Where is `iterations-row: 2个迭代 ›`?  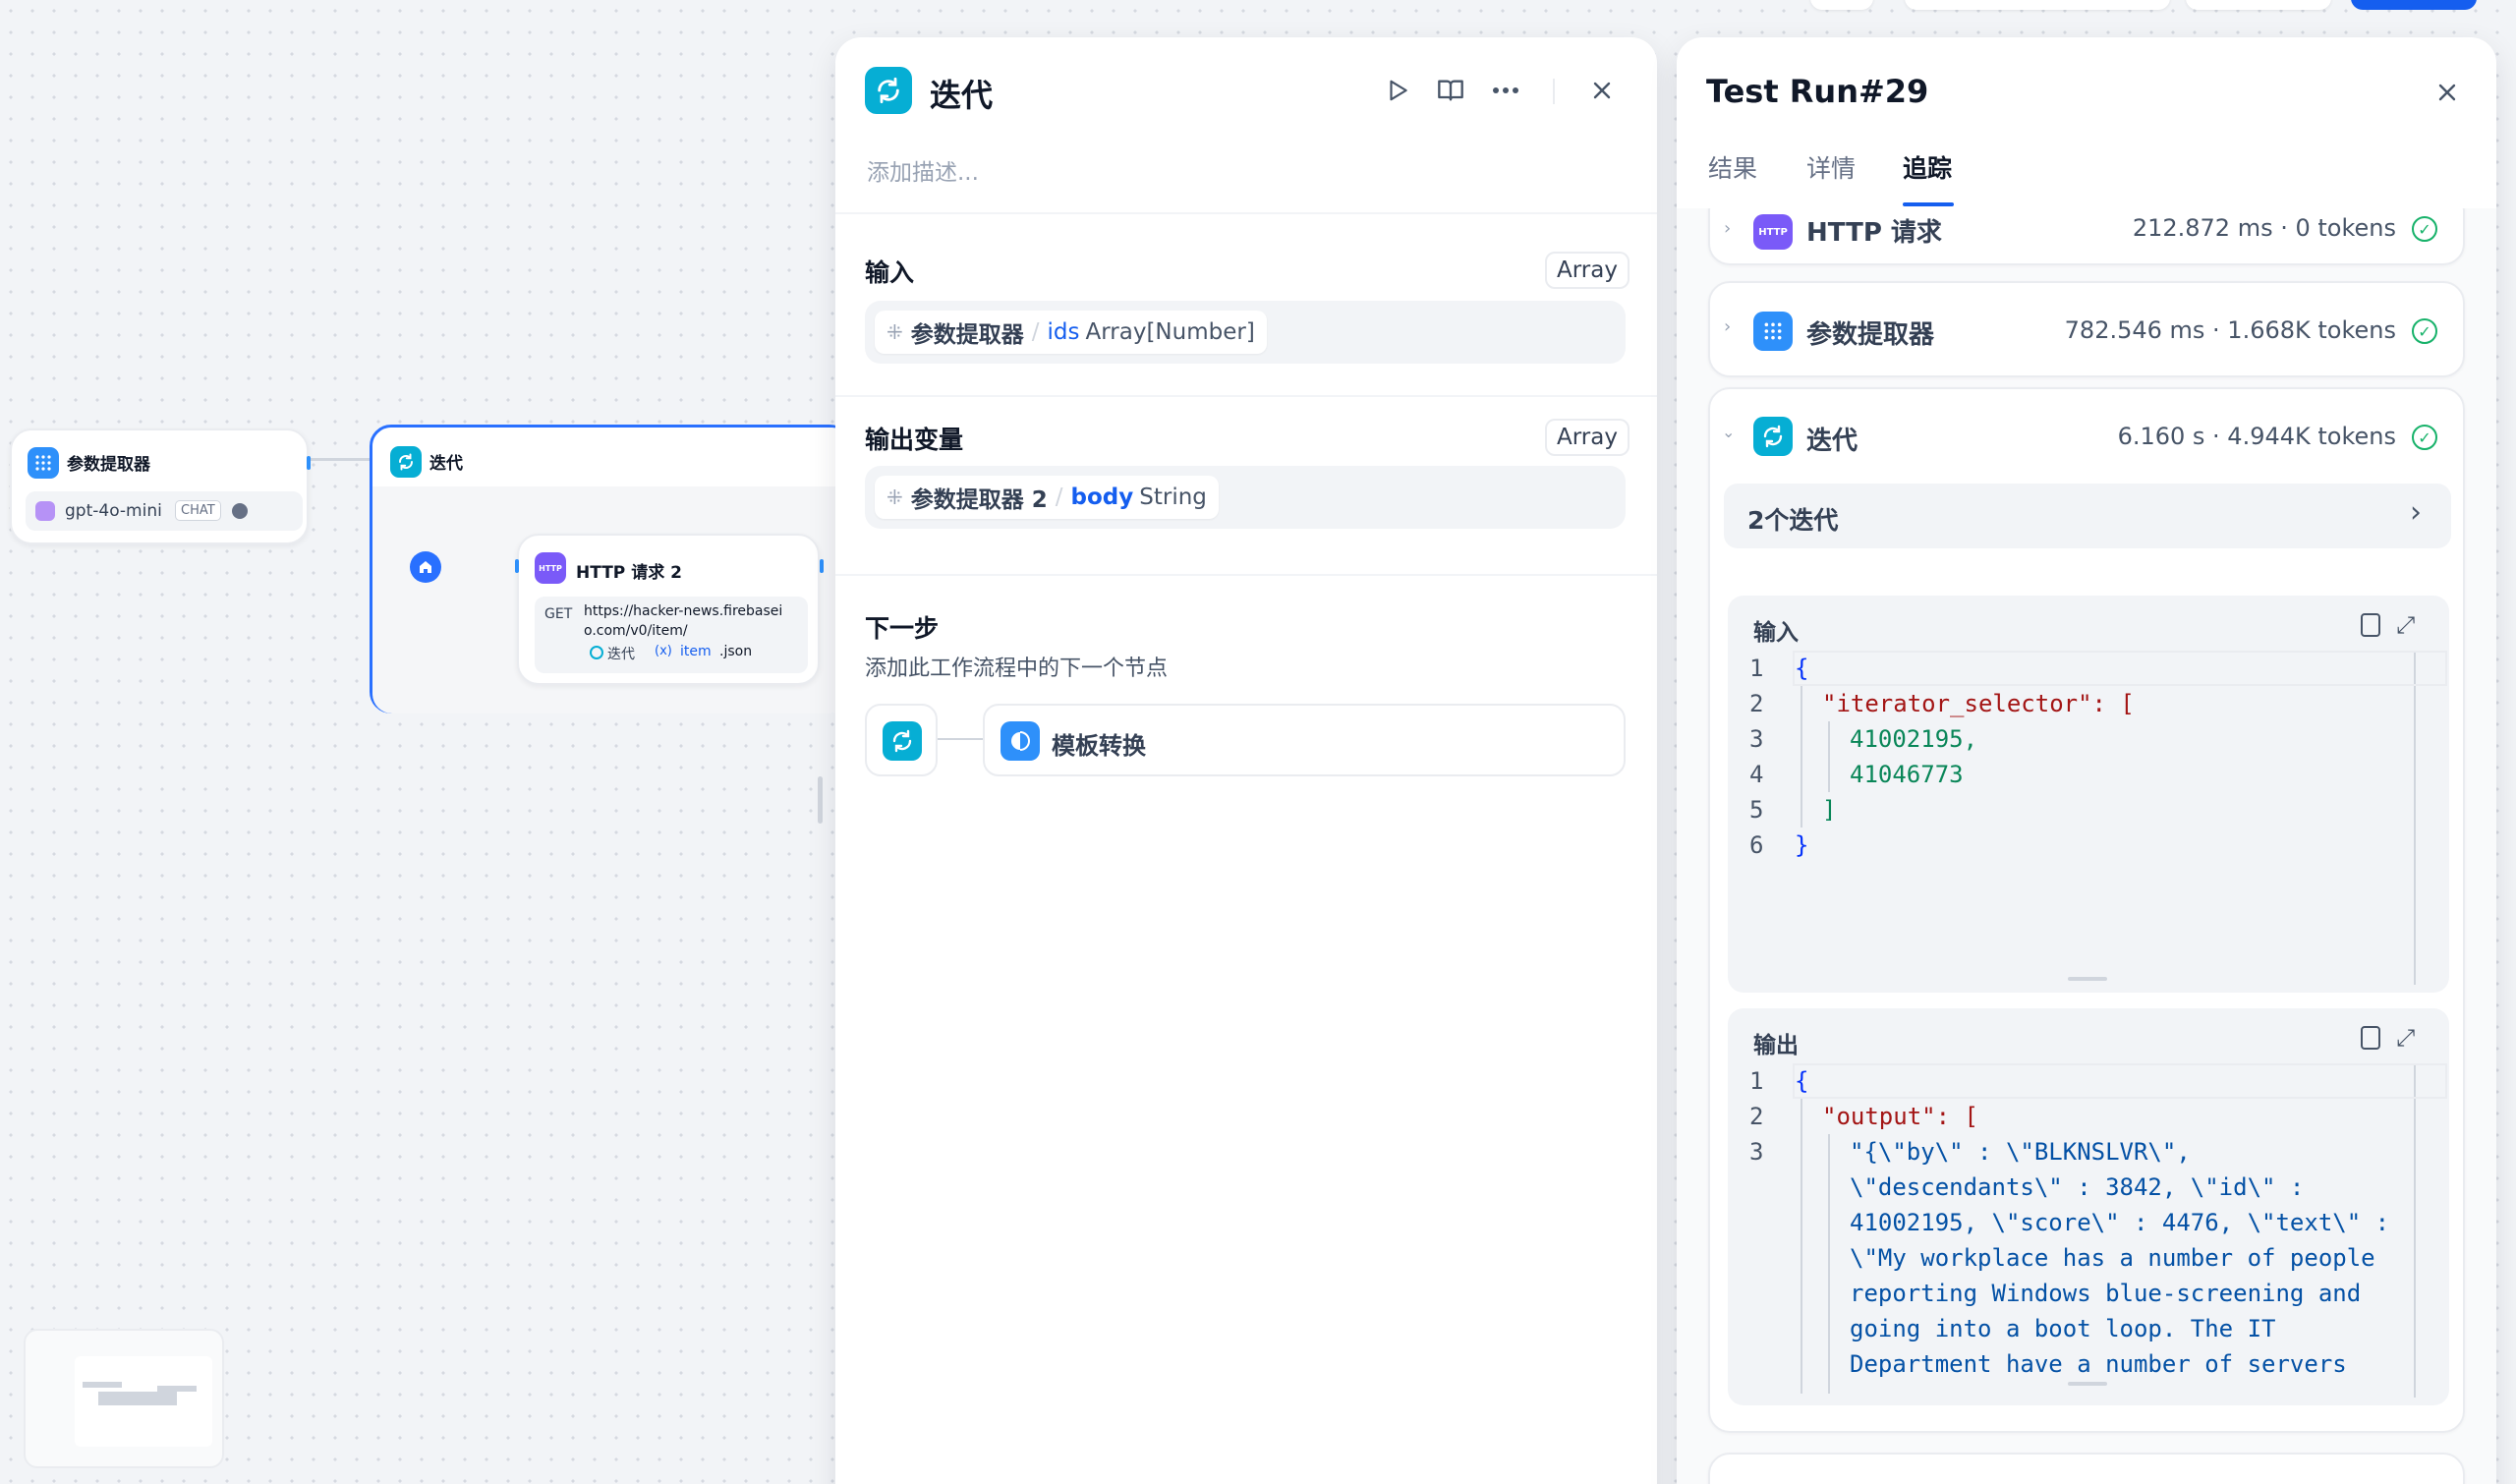 iterations-row: 2个迭代 › is located at coordinates (2087, 516).